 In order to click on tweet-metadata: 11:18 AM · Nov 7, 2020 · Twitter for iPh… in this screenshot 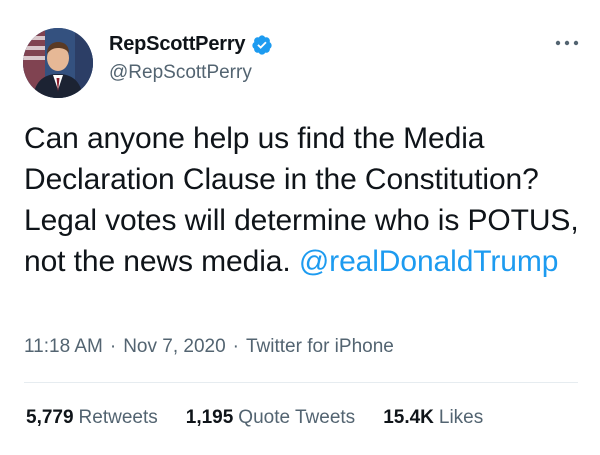, I will do `click(209, 347)`.